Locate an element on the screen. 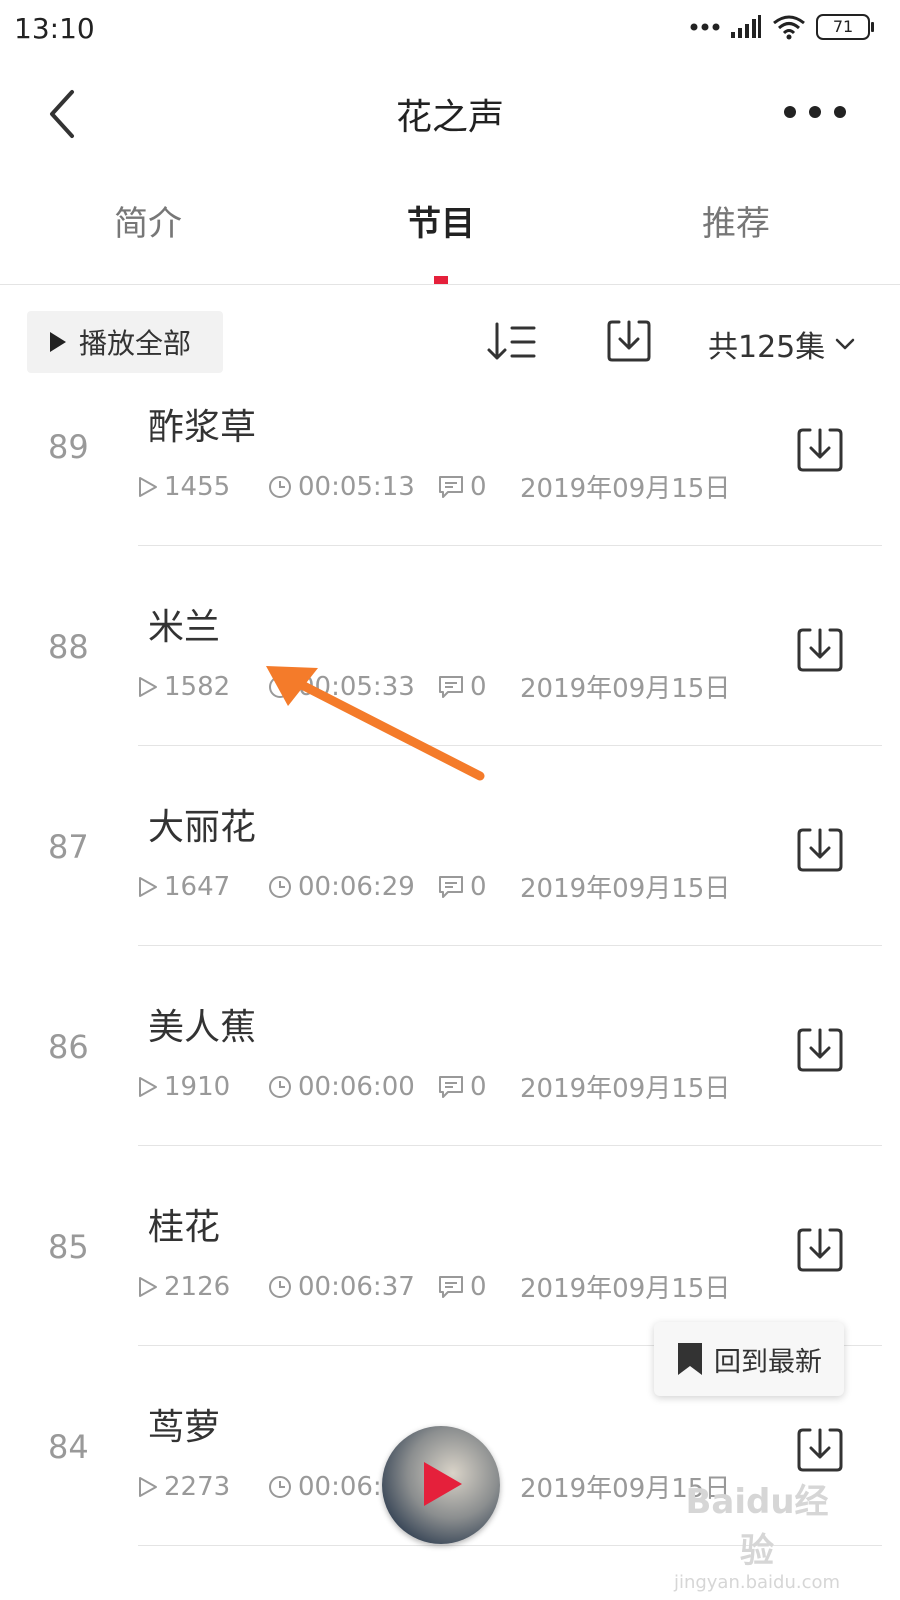 The width and height of the screenshot is (900, 1600). episode-title: 米兰 is located at coordinates (184, 627).